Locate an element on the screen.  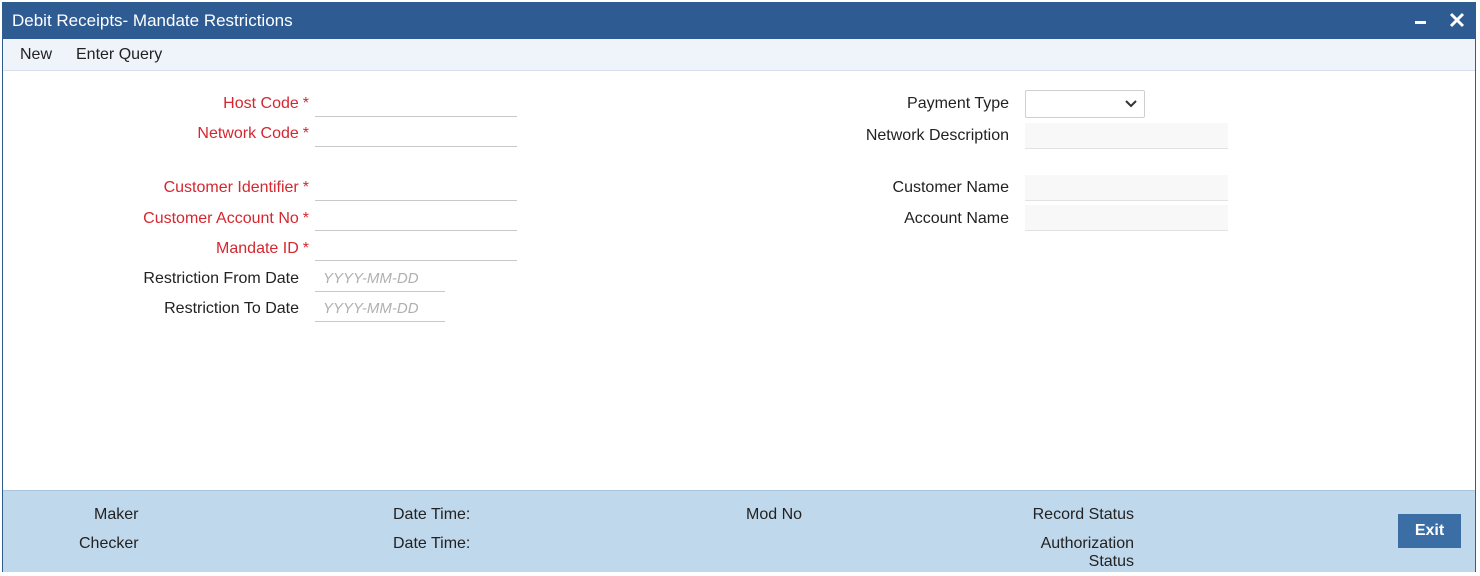
mod-no-label: Mod No is located at coordinates (774, 514).